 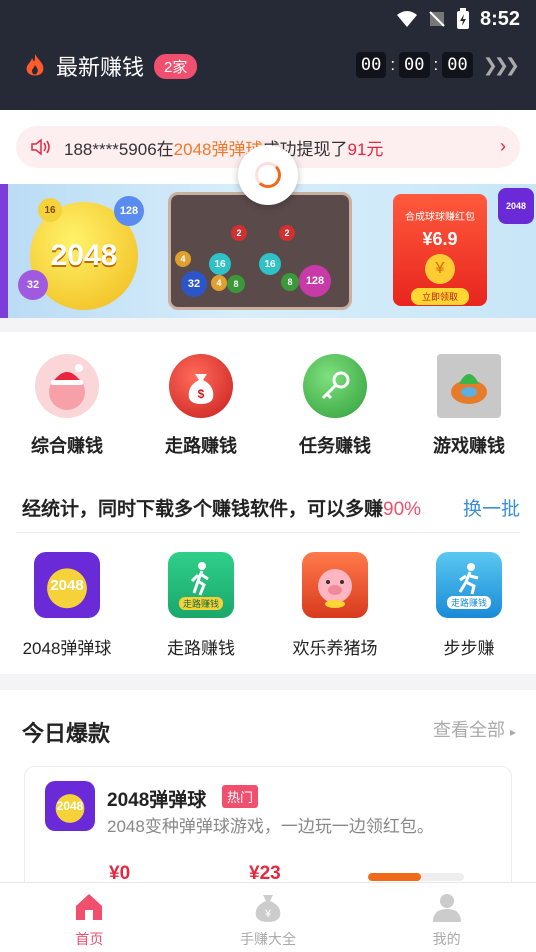 I want to click on yuan-coin-icon: ¥, so click(x=440, y=269).